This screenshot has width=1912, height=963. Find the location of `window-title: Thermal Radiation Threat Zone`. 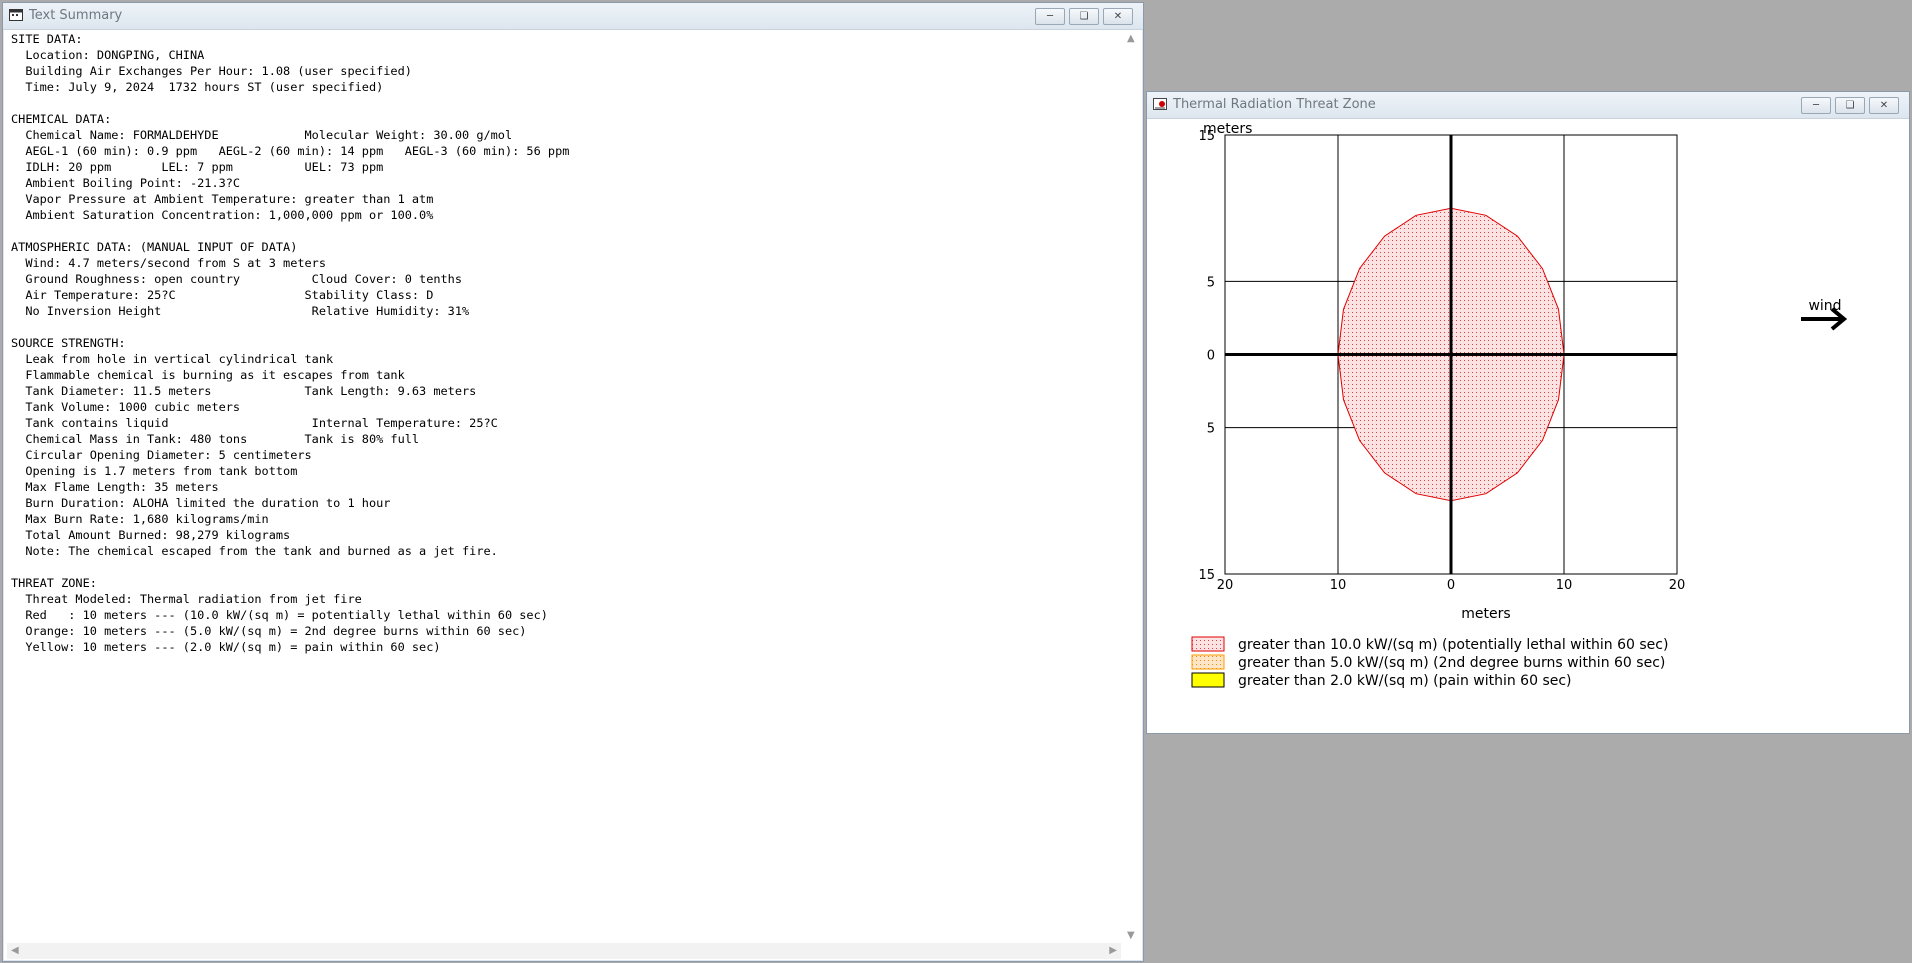

window-title: Thermal Radiation Threat Zone is located at coordinates (1274, 104).